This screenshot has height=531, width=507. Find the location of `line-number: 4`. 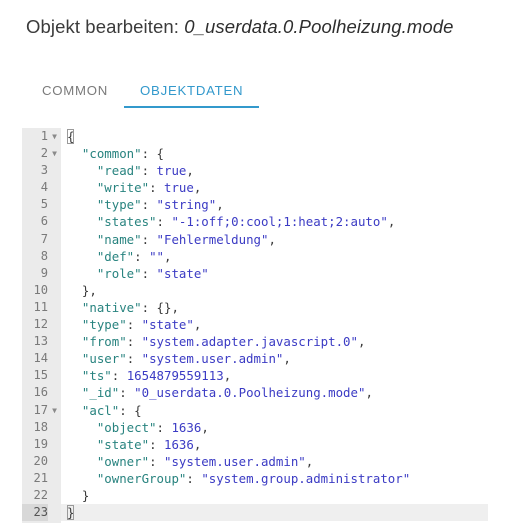

line-number: 4 is located at coordinates (44, 187).